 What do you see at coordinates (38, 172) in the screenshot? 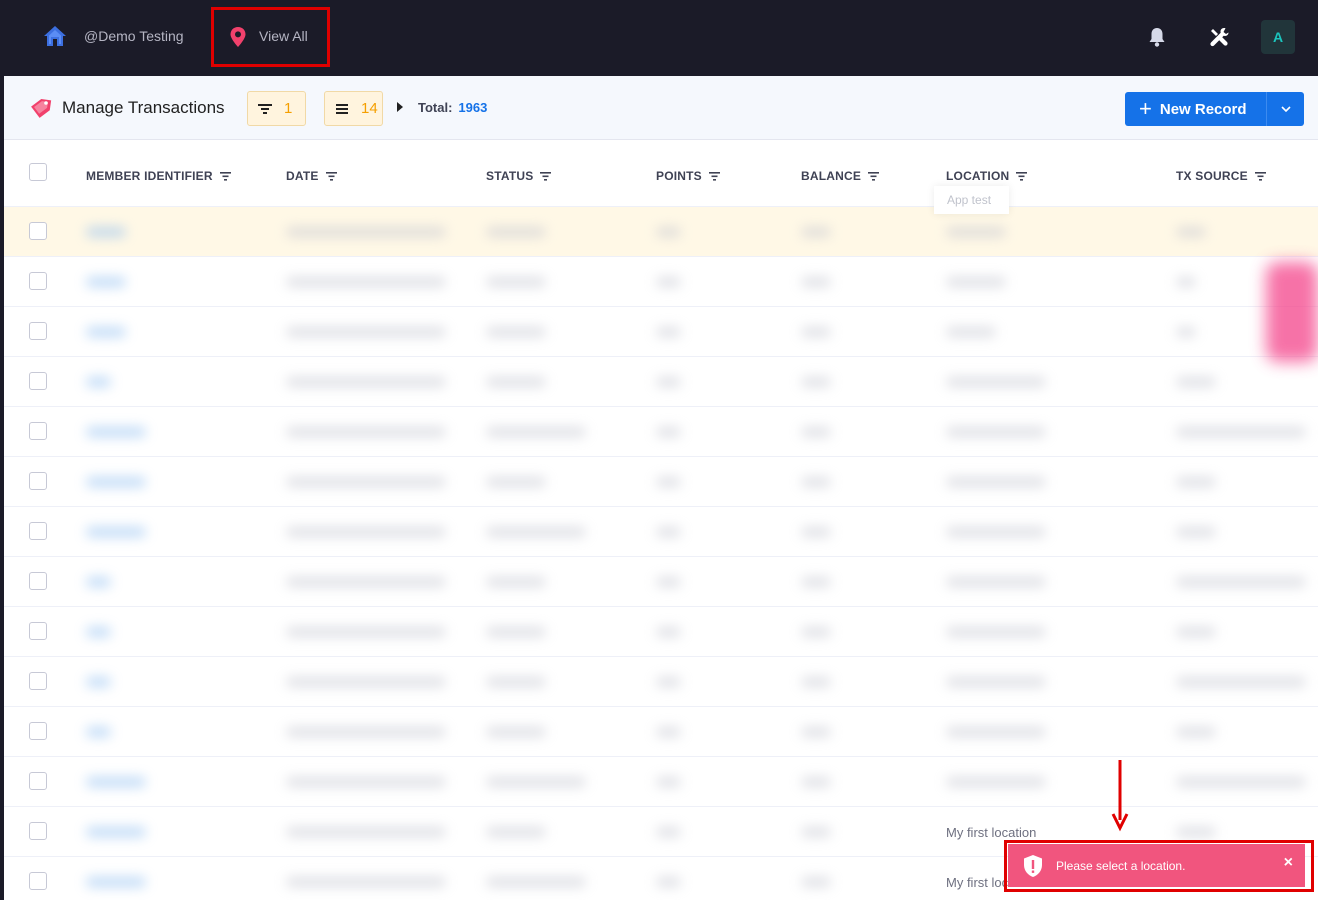
I see `select-all-checkbox` at bounding box center [38, 172].